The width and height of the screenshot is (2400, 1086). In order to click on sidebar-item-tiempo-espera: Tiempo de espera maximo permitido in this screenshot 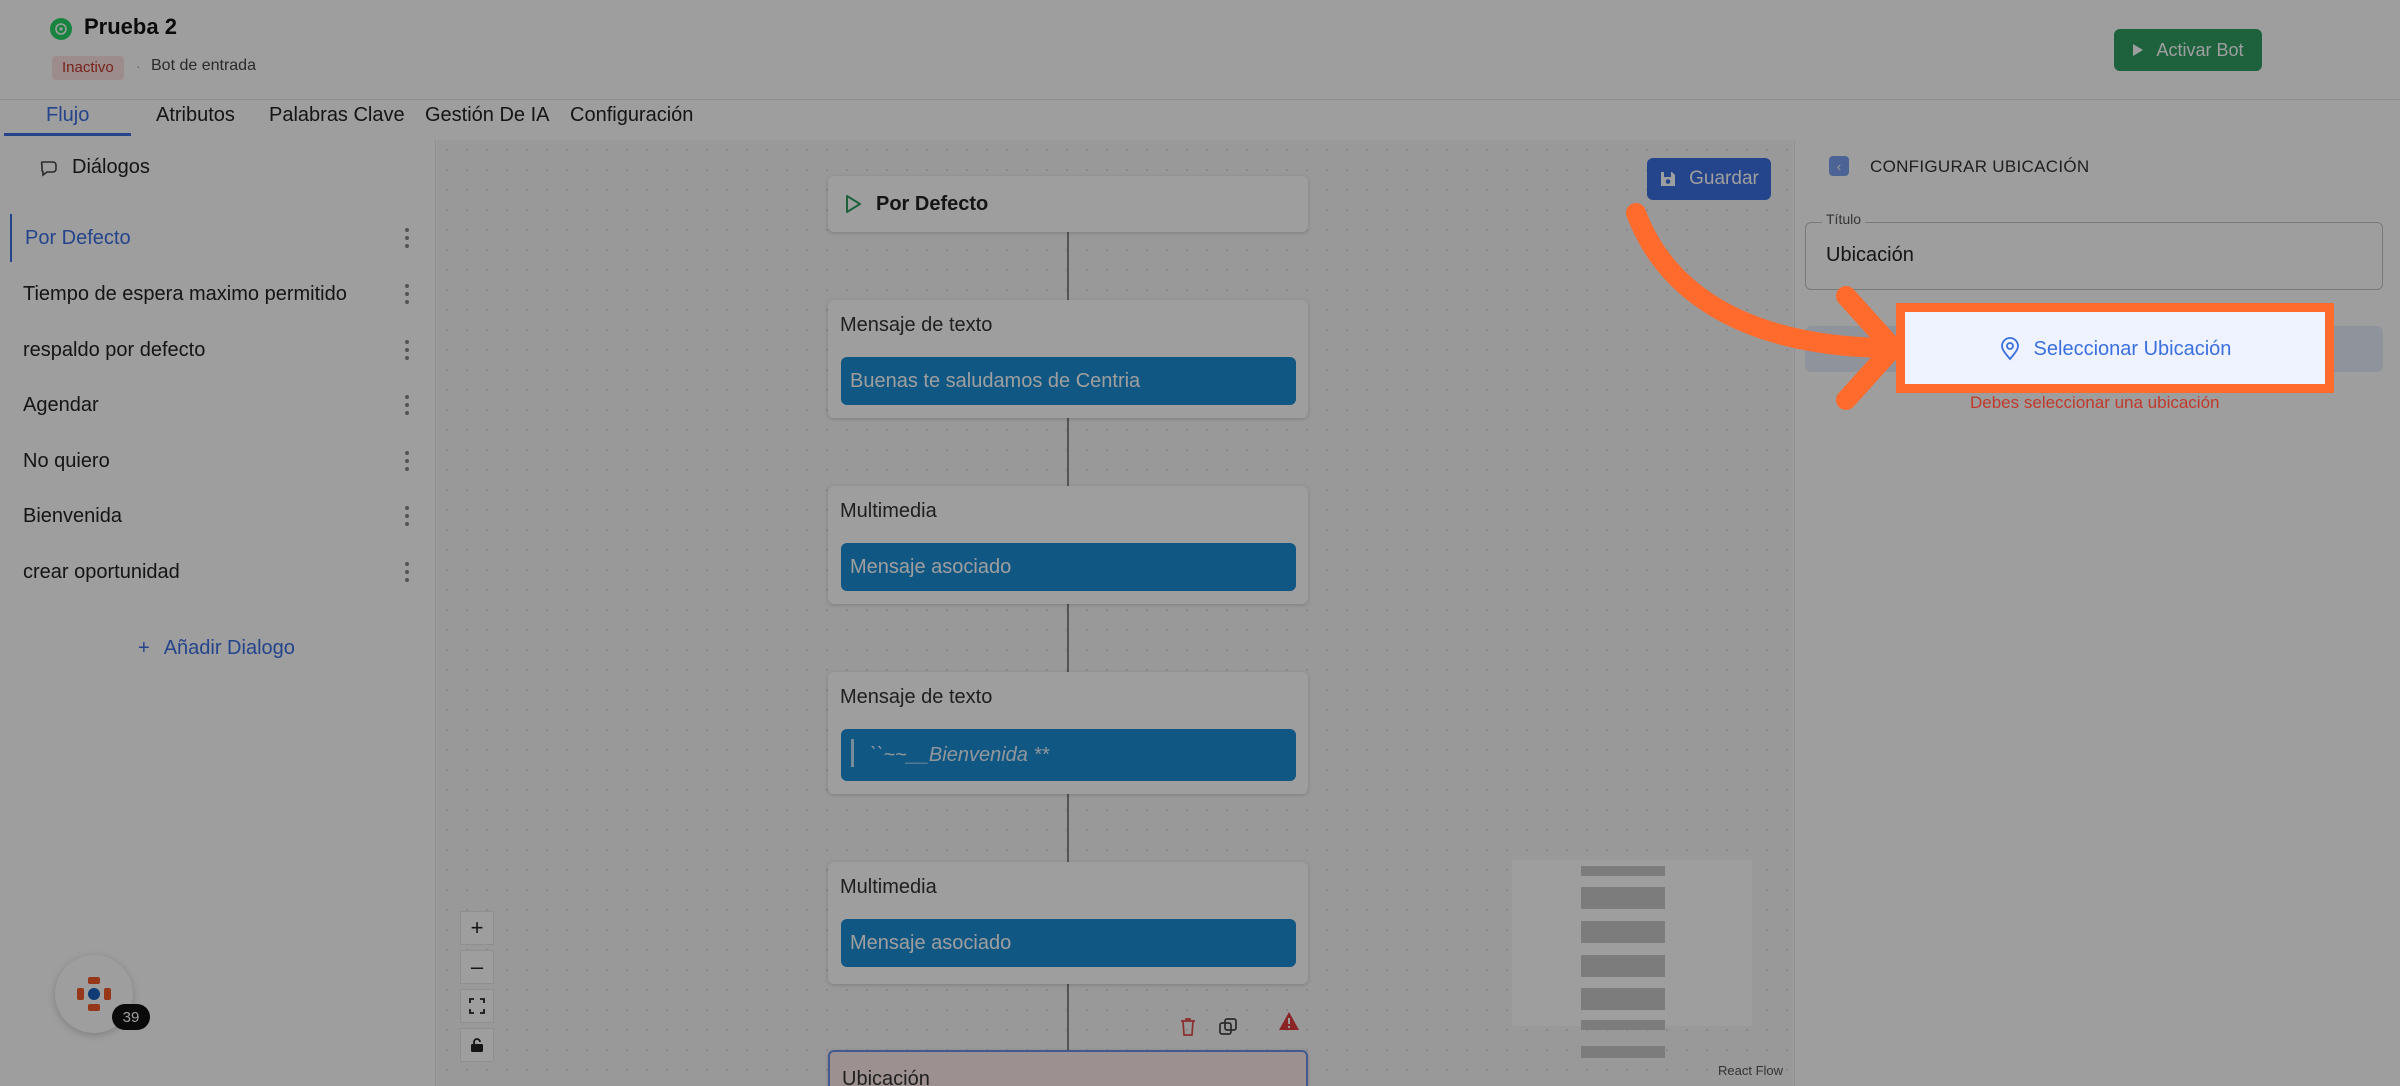, I will do `click(215, 294)`.